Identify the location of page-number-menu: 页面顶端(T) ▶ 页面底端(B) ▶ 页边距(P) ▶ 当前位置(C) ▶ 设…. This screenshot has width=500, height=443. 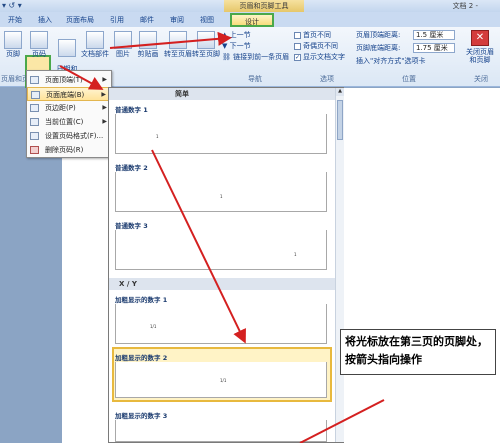
(69, 114).